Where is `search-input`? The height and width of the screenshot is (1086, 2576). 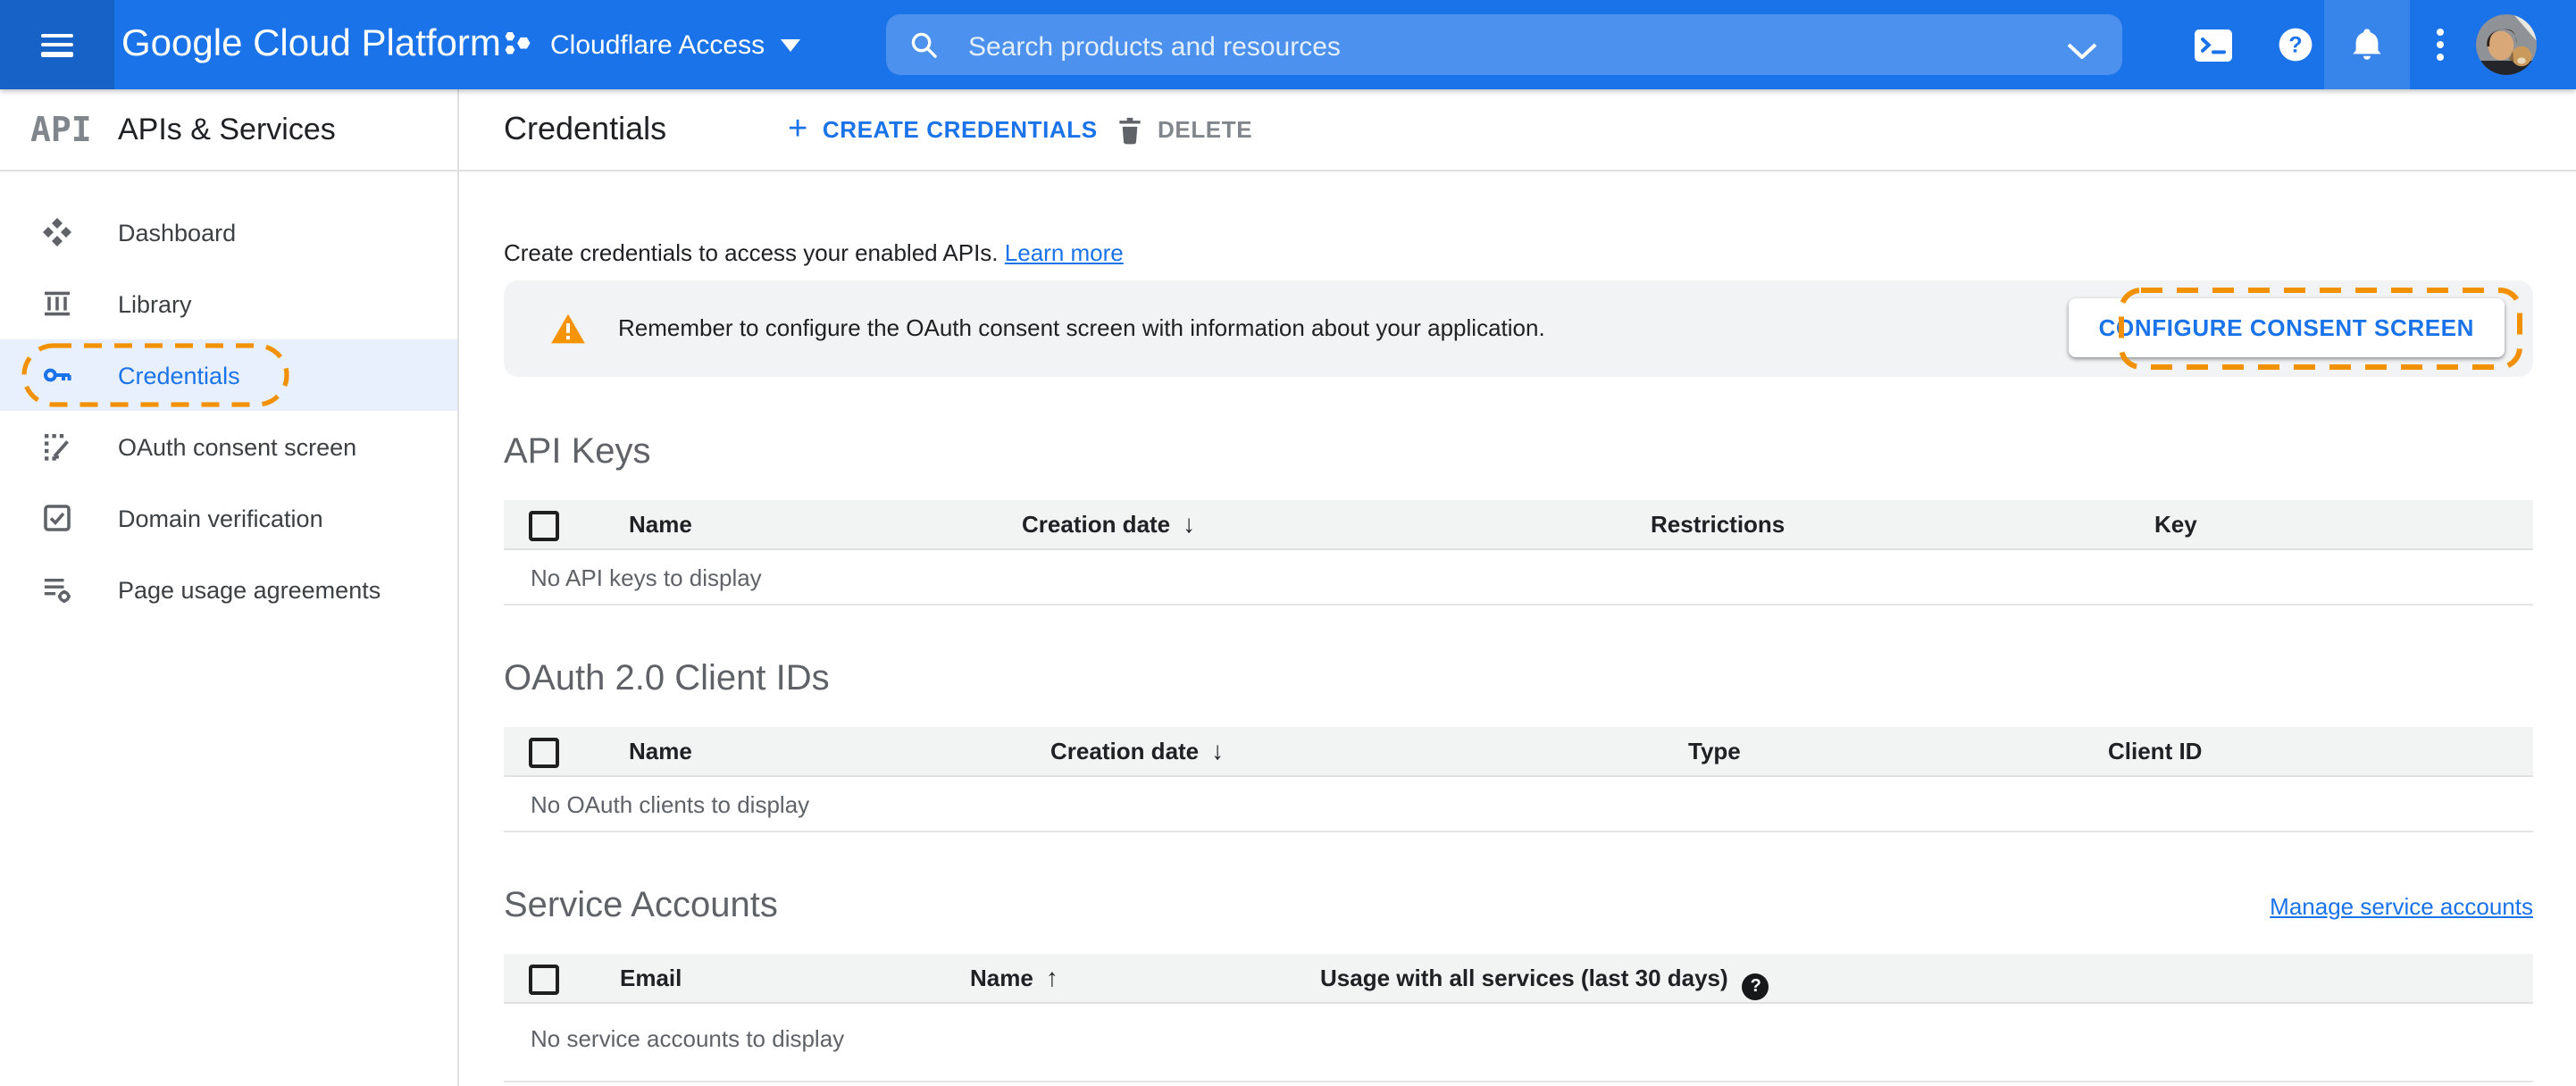
search-input is located at coordinates (1487, 46).